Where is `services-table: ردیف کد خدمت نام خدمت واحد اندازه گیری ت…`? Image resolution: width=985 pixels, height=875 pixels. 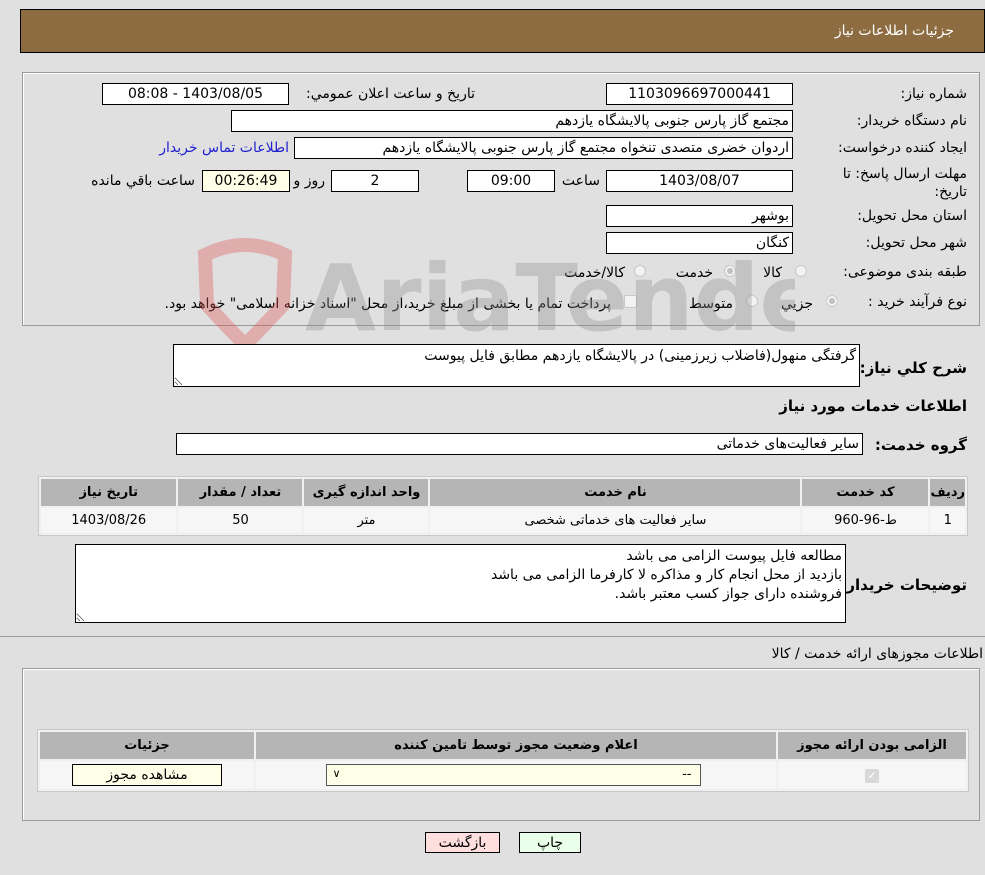 services-table: ردیف کد خدمت نام خدمت واحد اندازه گیری ت… is located at coordinates (503, 506).